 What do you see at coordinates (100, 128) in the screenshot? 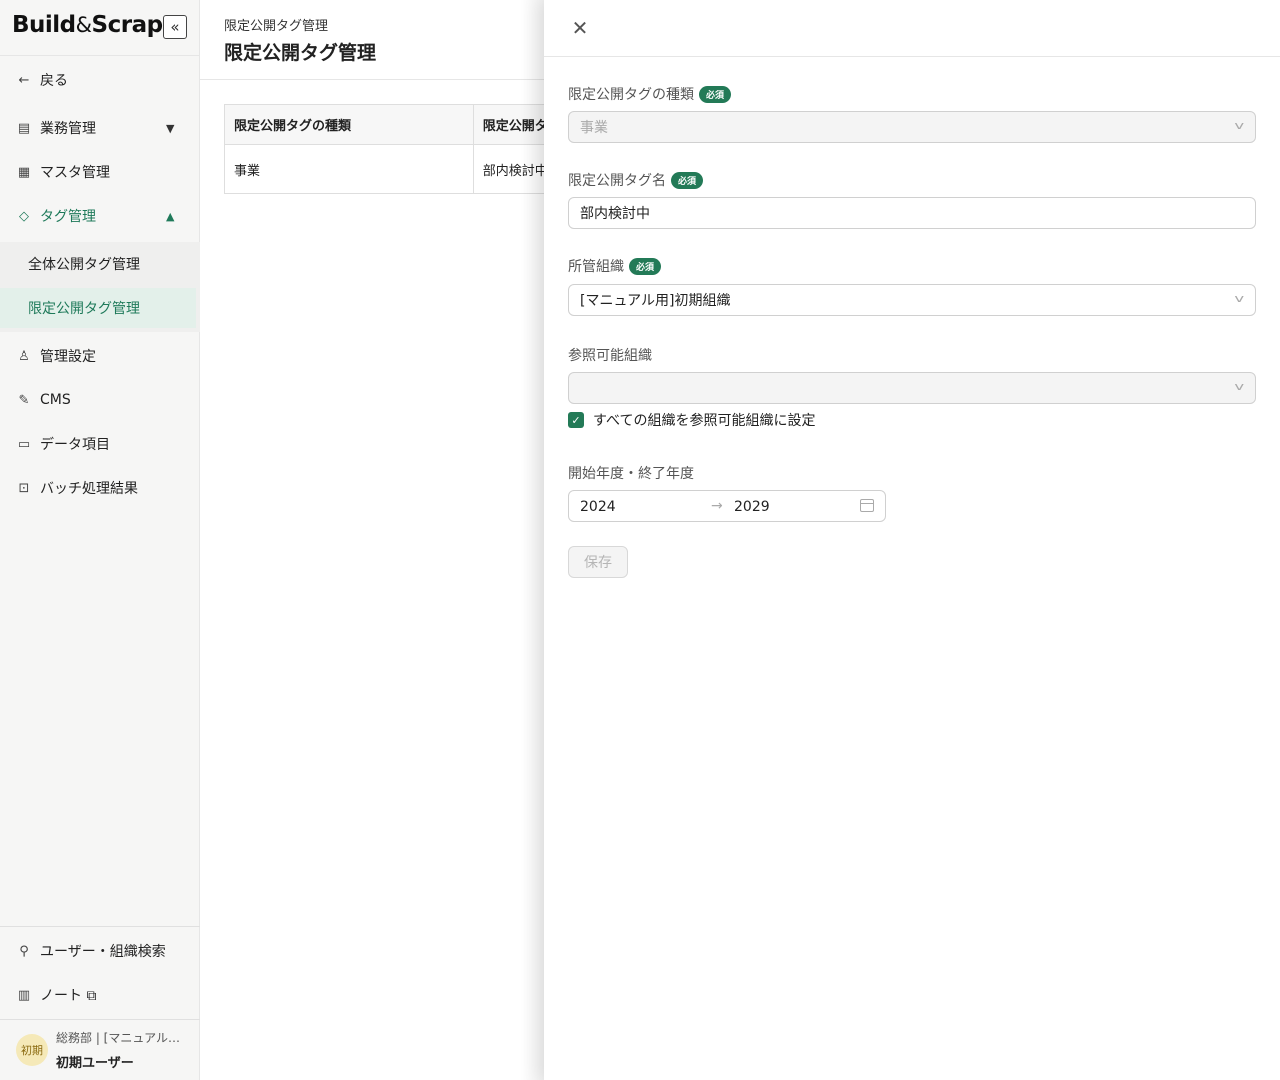
I see `sidebar-item-business: ▤ 業務管理 ▼` at bounding box center [100, 128].